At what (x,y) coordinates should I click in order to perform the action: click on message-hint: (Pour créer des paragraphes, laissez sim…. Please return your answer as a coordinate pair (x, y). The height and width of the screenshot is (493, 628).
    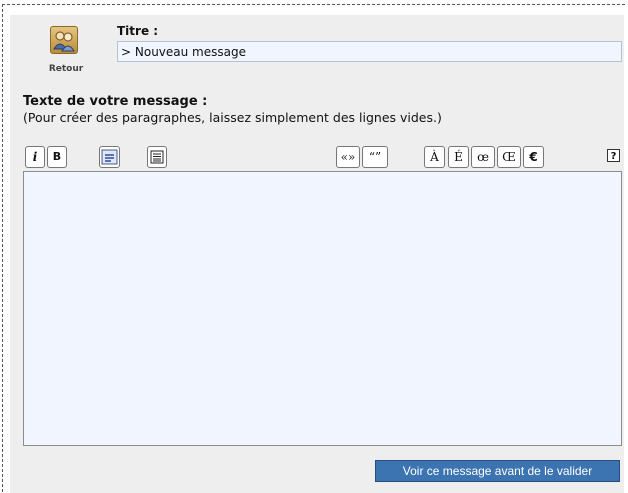
    Looking at the image, I should click on (232, 117).